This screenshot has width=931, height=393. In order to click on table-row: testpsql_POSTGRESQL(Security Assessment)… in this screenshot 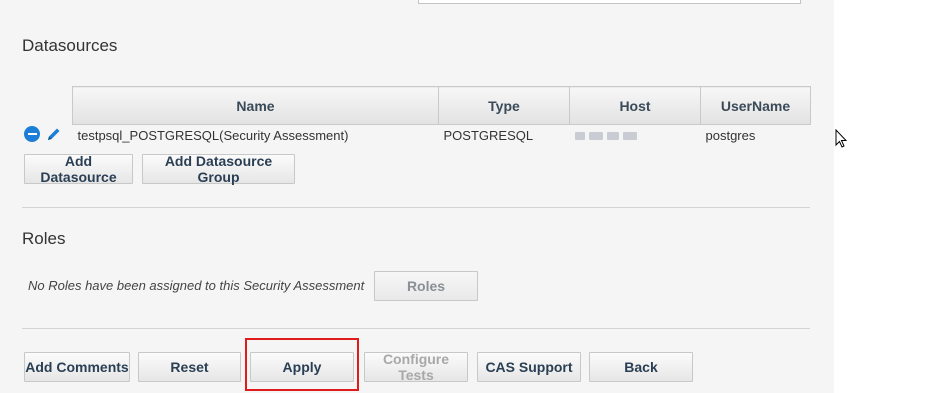, I will do `click(442, 135)`.